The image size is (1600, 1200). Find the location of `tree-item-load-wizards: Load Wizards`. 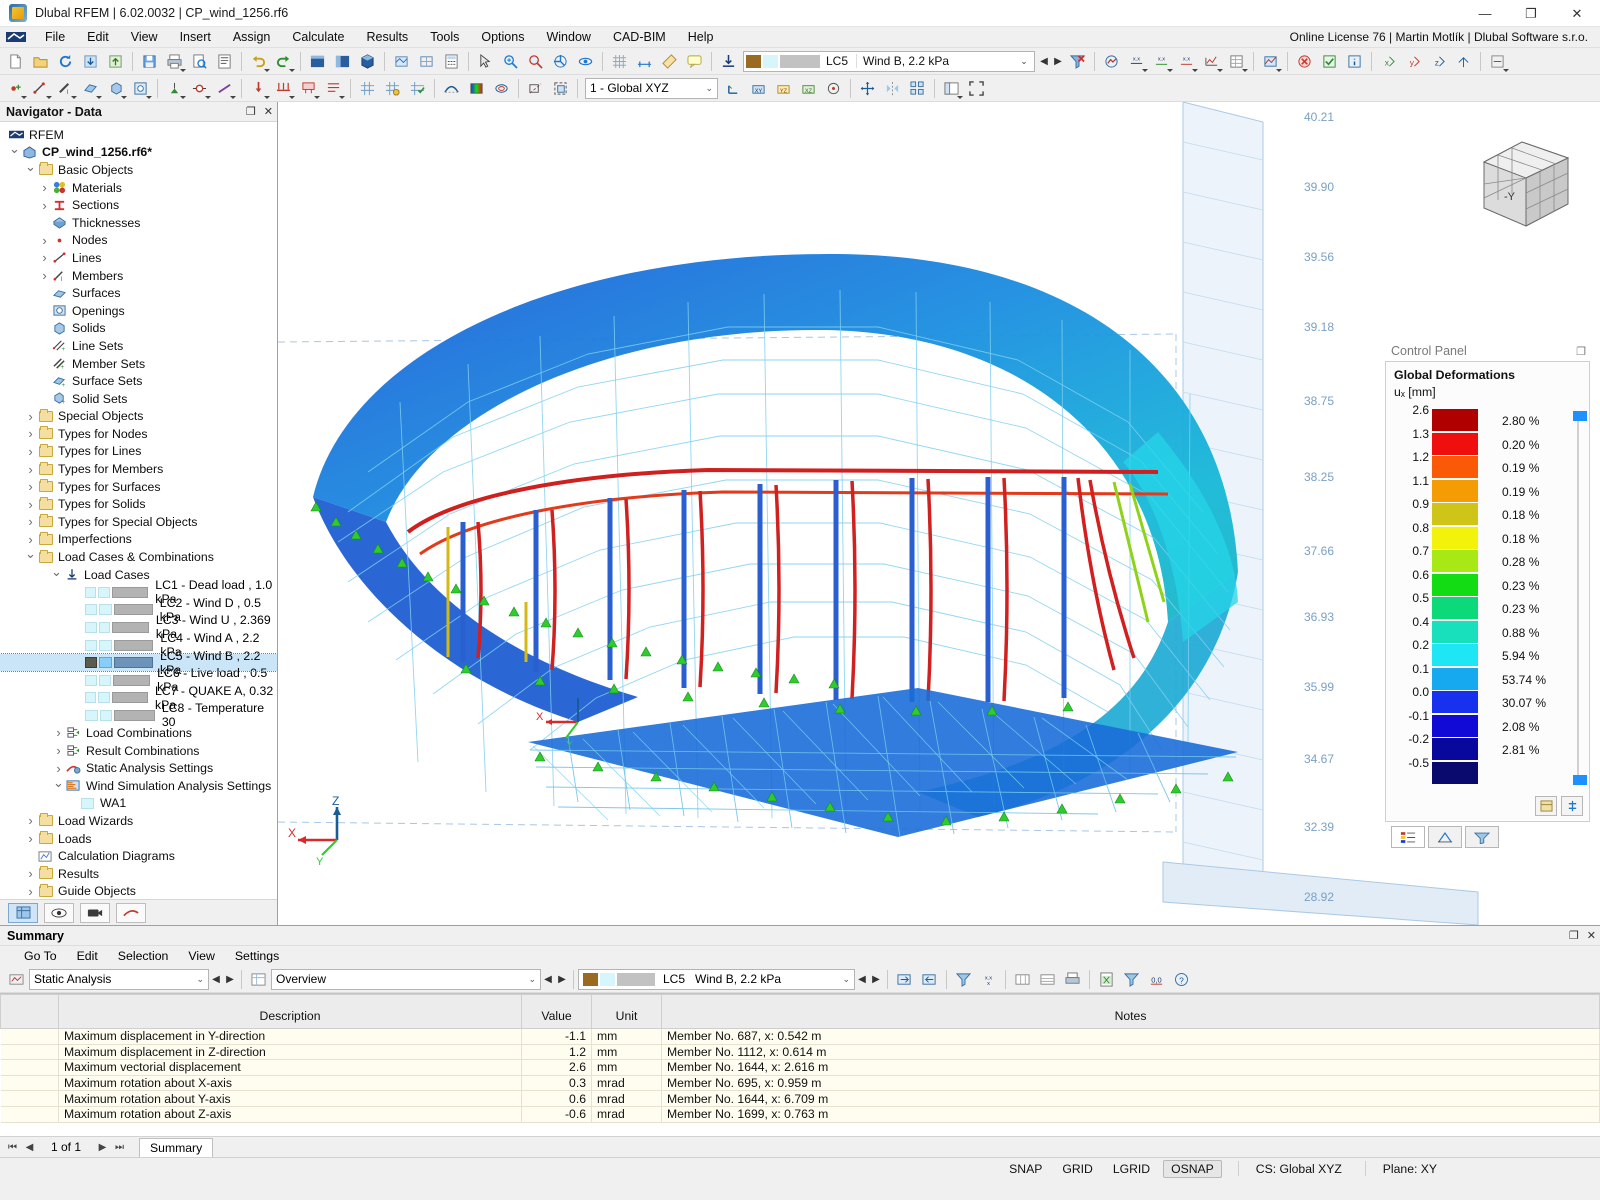

tree-item-load-wizards: Load Wizards is located at coordinates (138, 821).